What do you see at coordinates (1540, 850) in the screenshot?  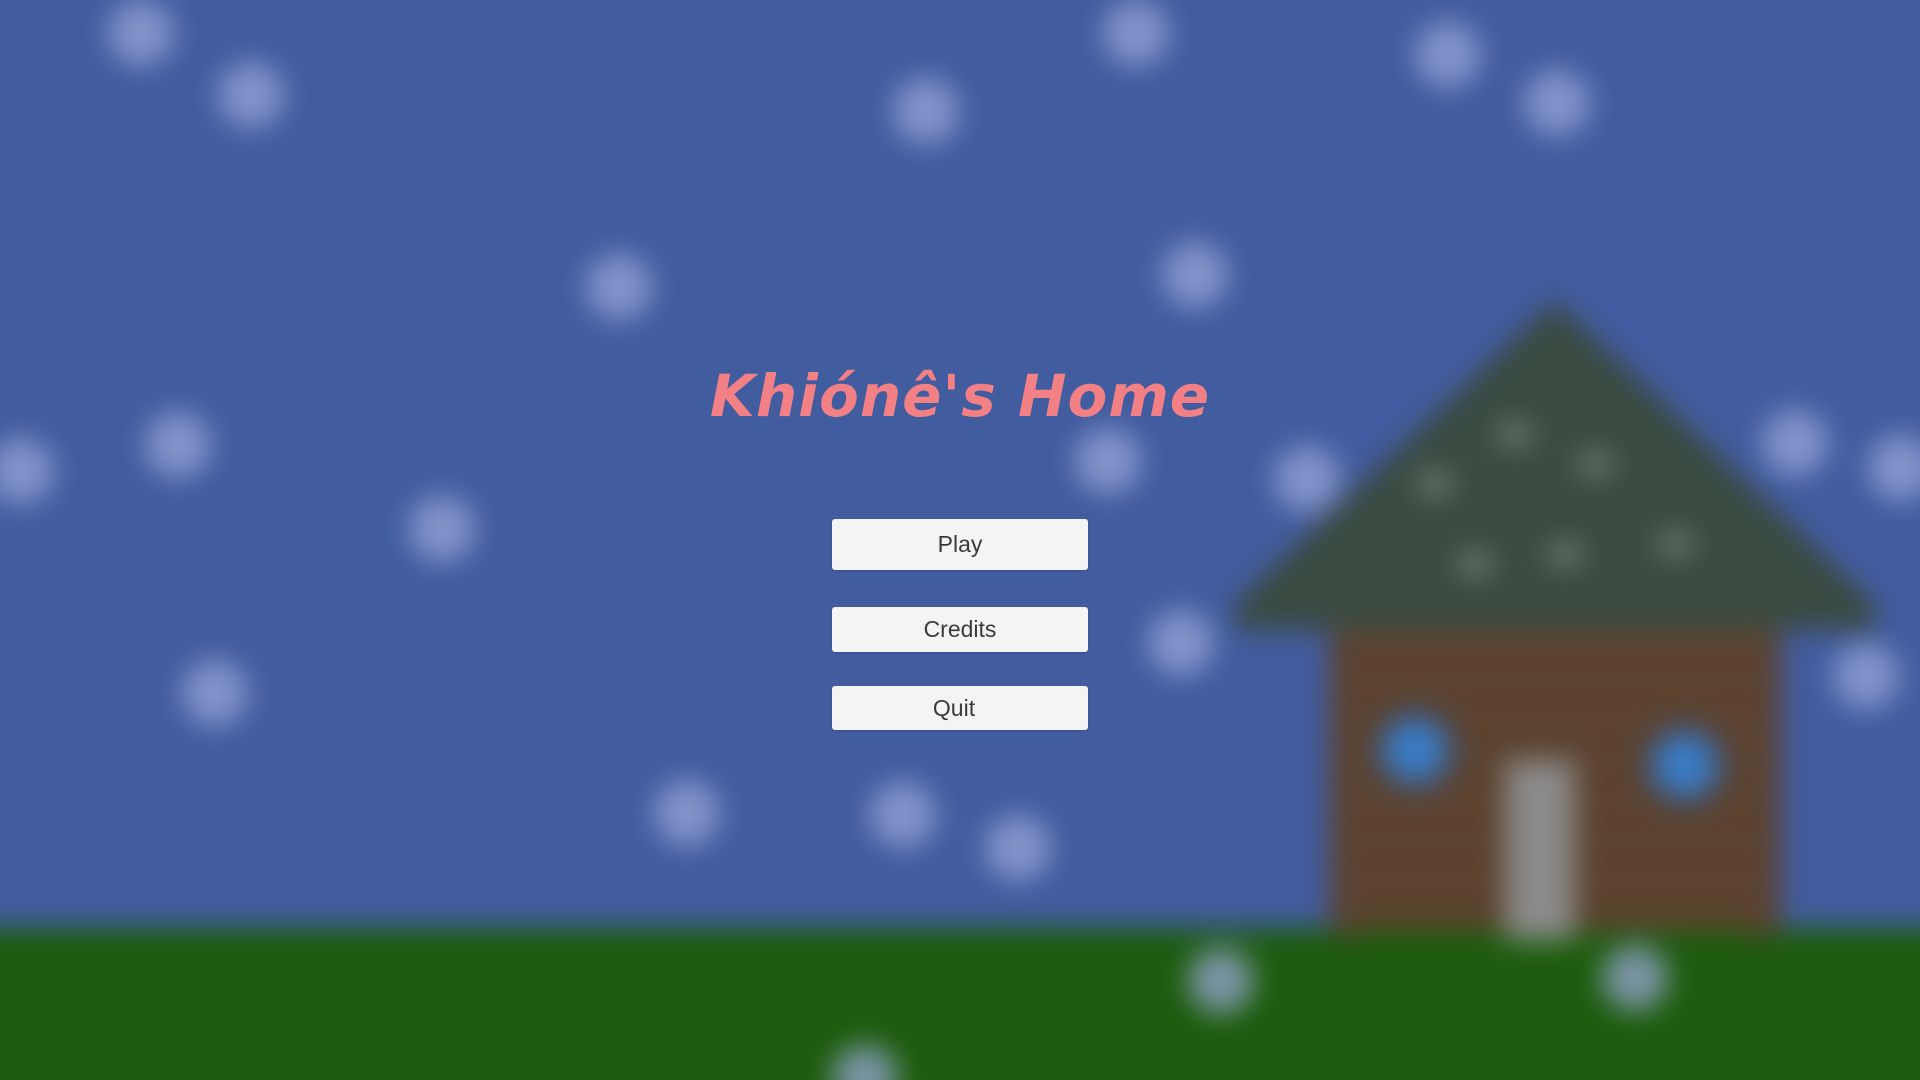 I see `door-icon` at bounding box center [1540, 850].